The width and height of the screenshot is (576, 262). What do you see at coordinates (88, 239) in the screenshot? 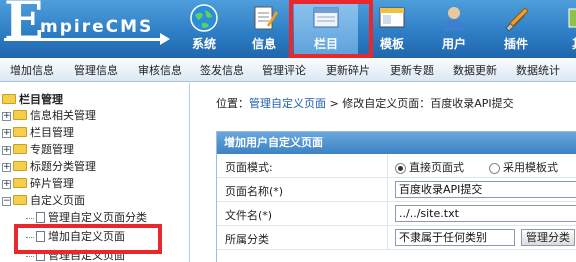
I see `highlight-sidebar-box` at bounding box center [88, 239].